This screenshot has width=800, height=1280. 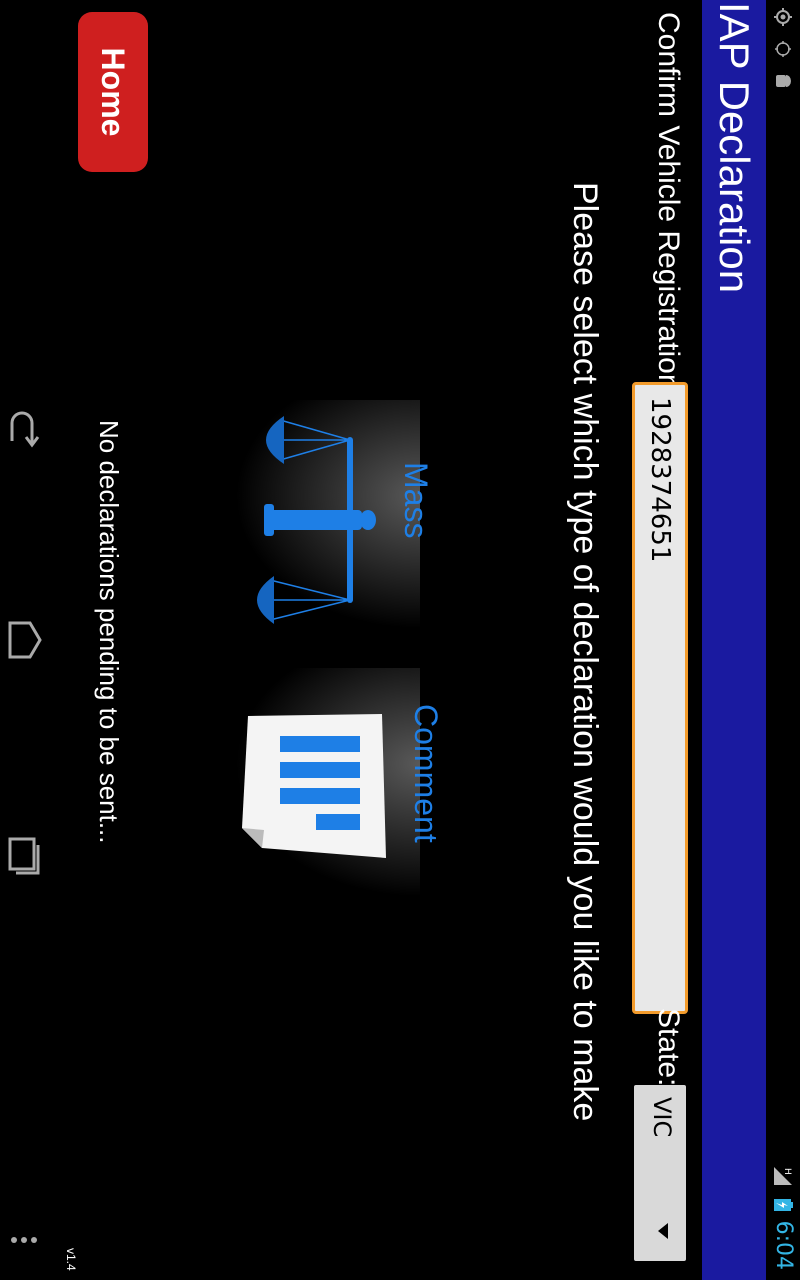 What do you see at coordinates (783, 49) in the screenshot?
I see `gps-icon` at bounding box center [783, 49].